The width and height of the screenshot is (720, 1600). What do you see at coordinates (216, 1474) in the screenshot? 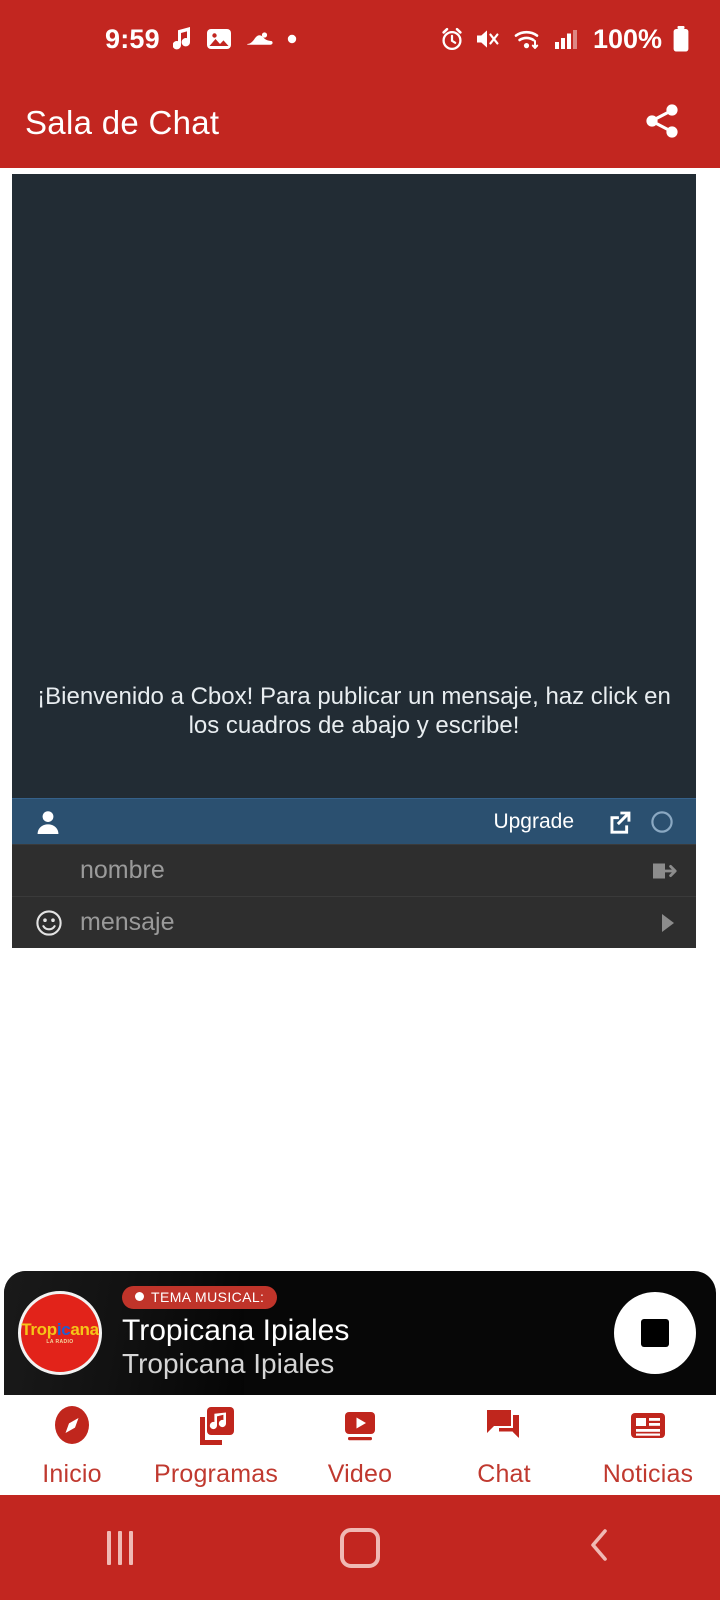
I see `nav-label-programas: Programas` at bounding box center [216, 1474].